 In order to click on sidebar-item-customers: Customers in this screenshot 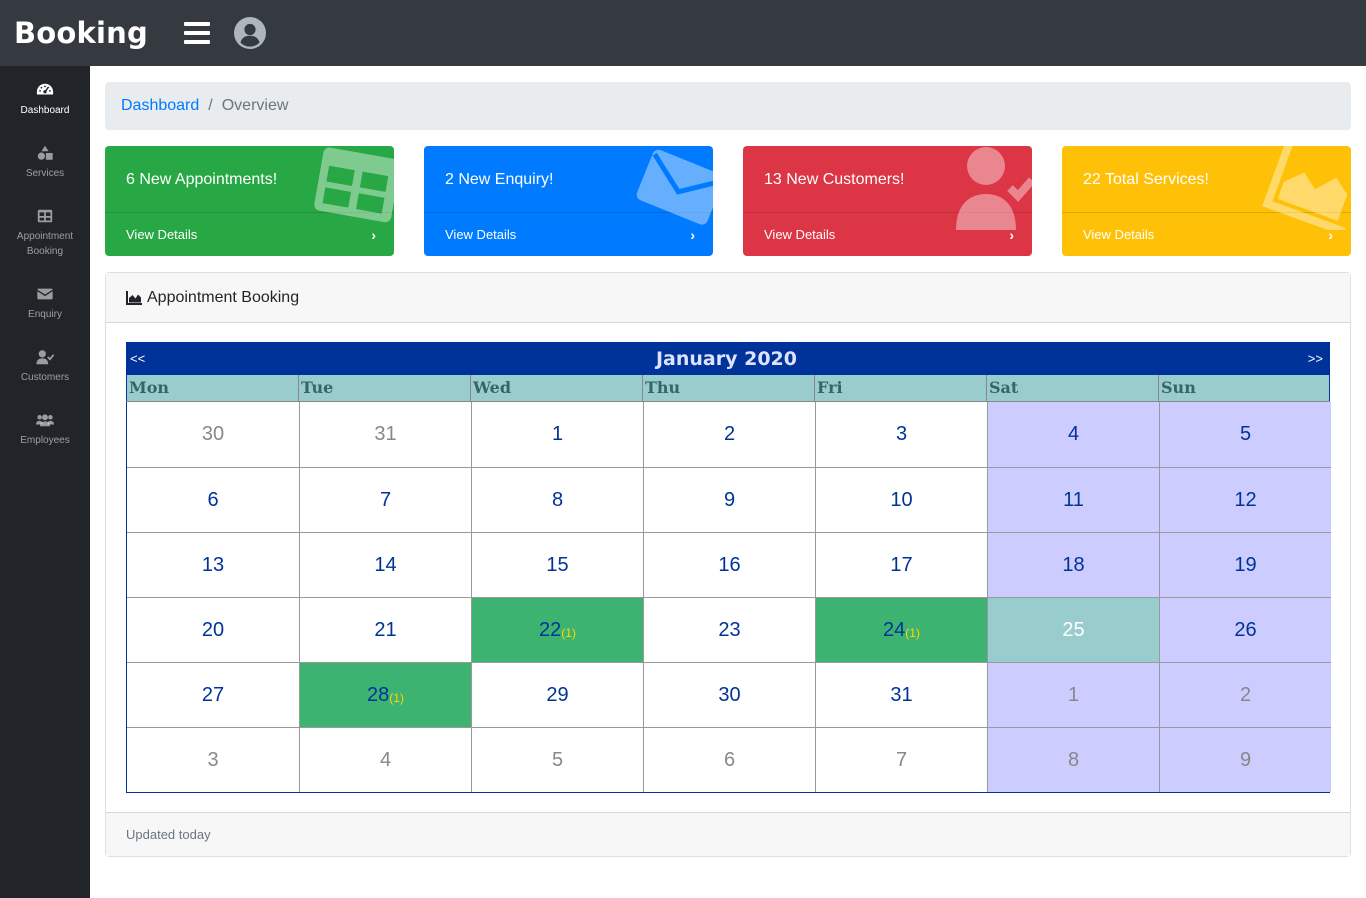, I will do `click(45, 364)`.